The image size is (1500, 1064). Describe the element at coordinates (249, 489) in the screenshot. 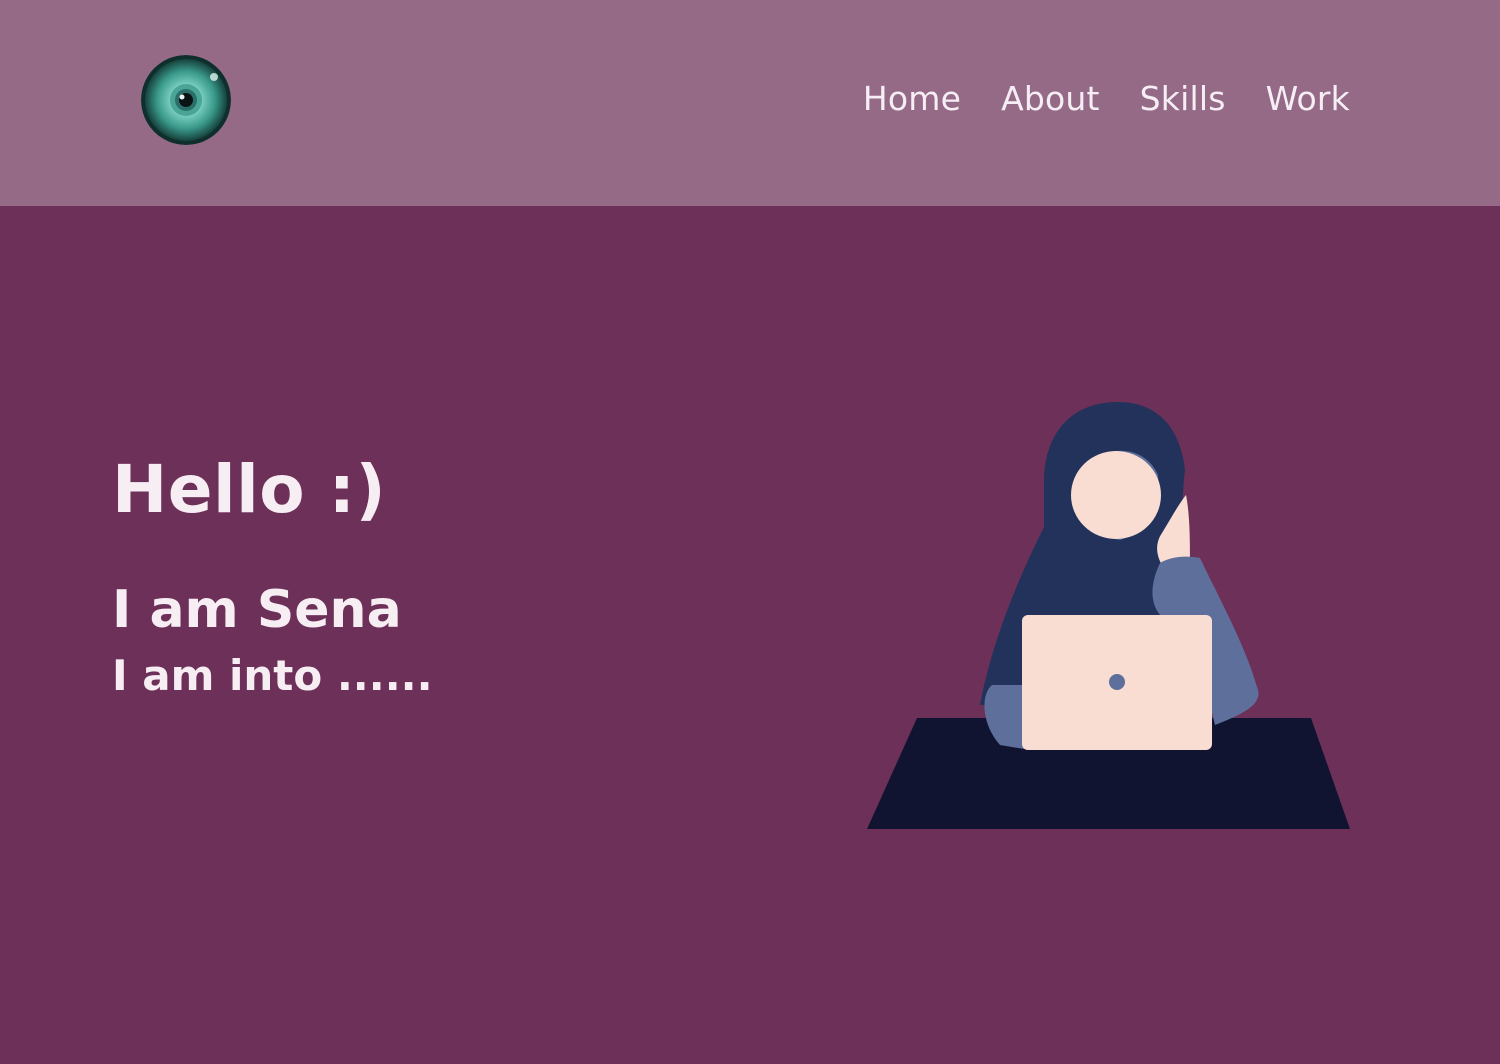

I see `hero-greeting: Hello :)` at that location.